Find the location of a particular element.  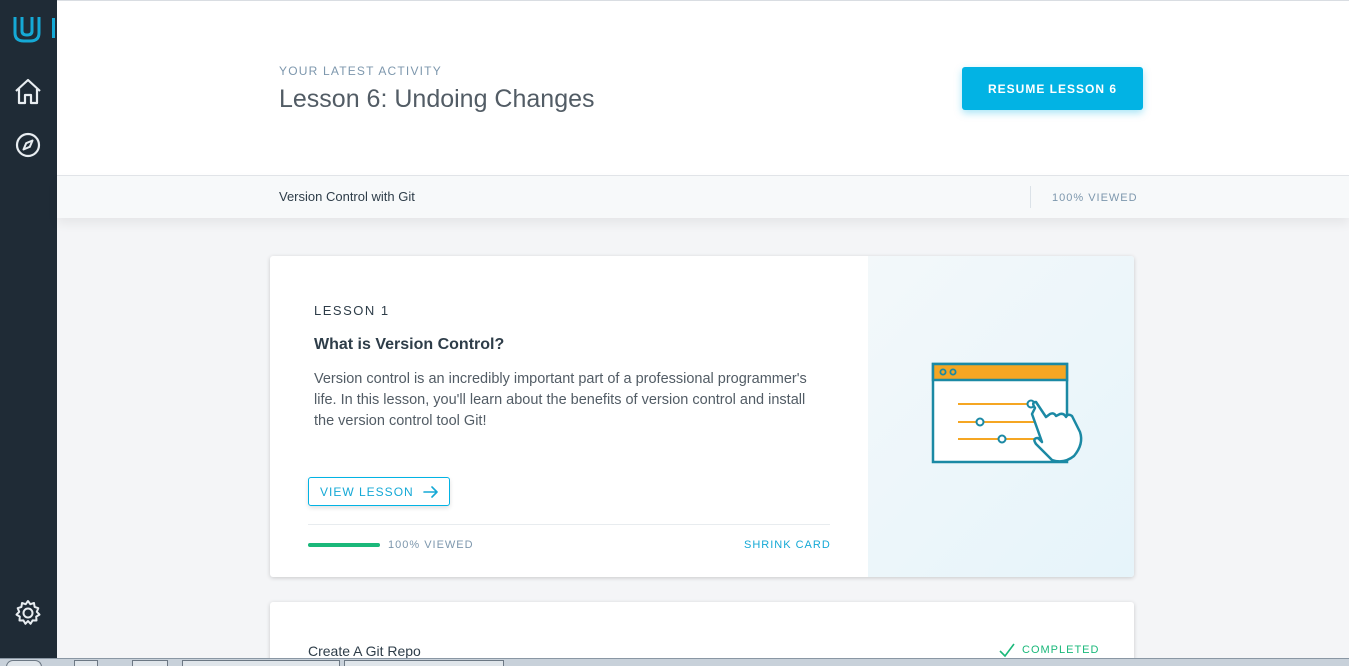

browser-slider-click-illustration is located at coordinates (1007, 413).